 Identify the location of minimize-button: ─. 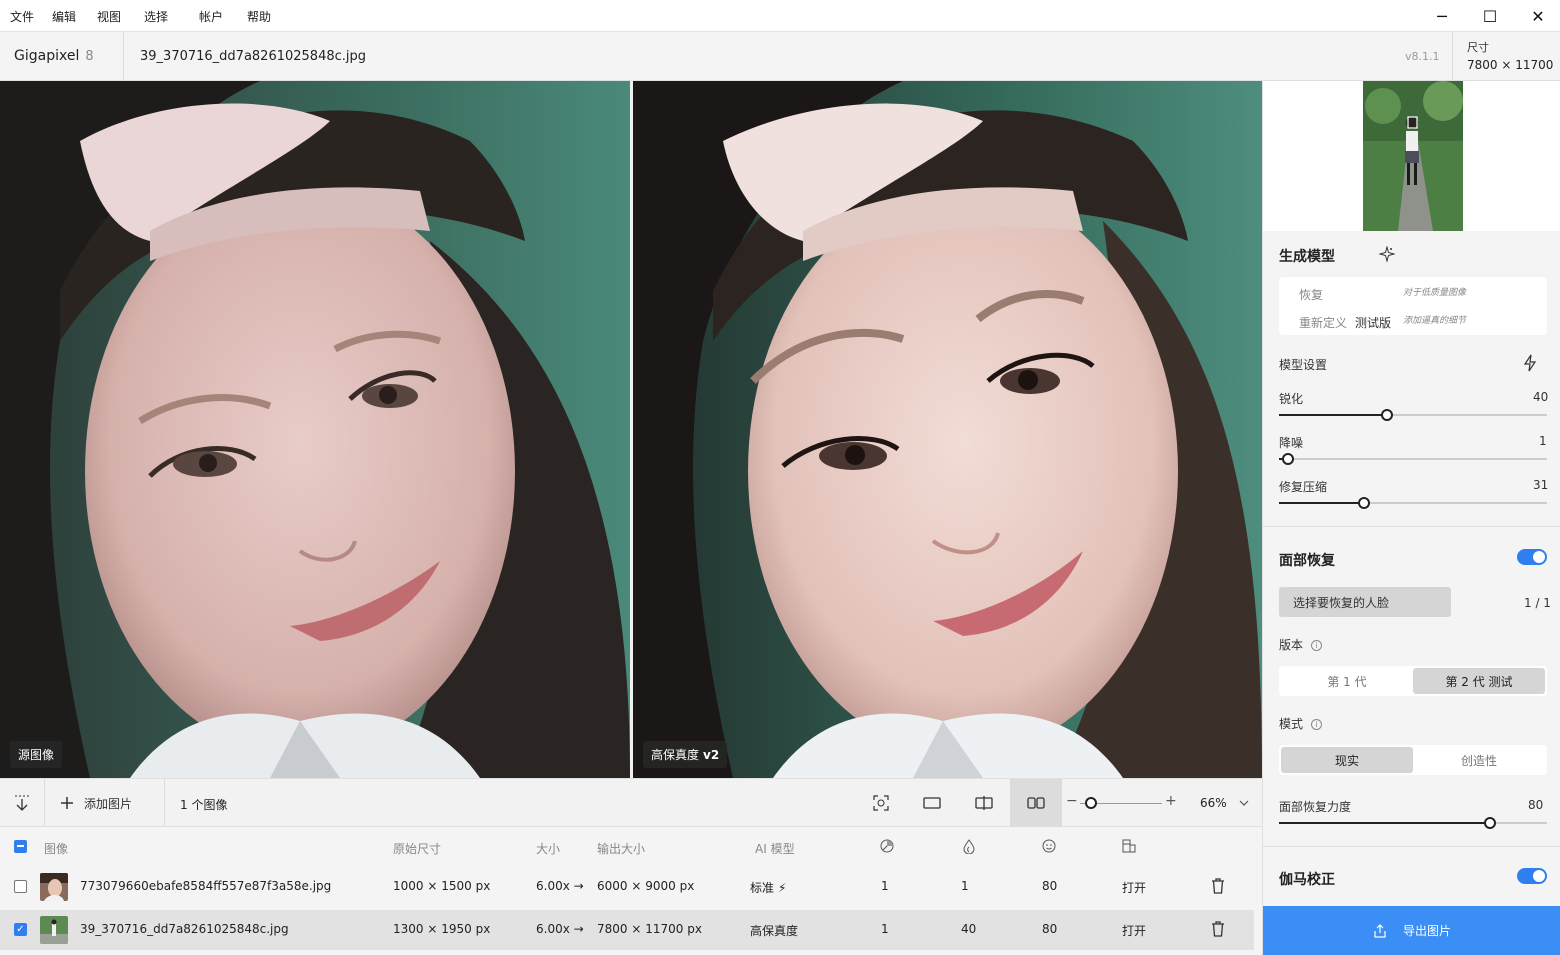
(1442, 16).